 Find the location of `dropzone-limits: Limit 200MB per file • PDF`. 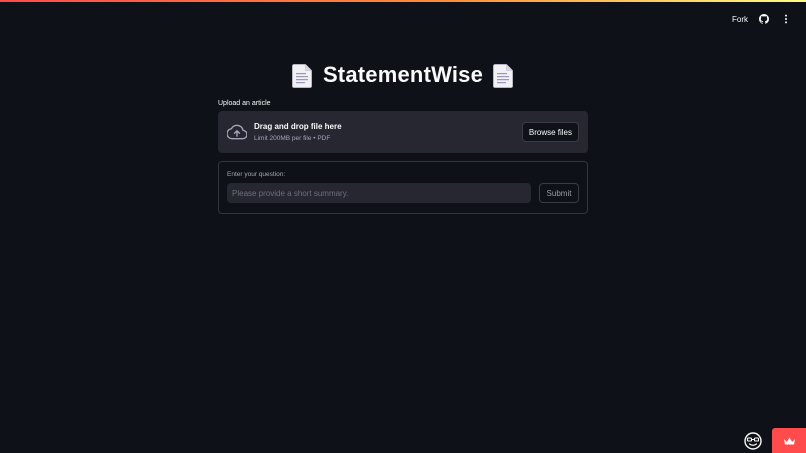

dropzone-limits: Limit 200MB per file • PDF is located at coordinates (292, 138).